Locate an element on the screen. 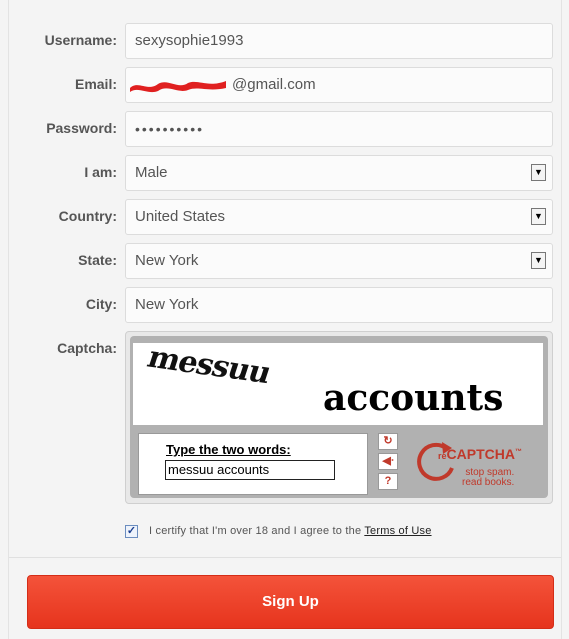 This screenshot has width=569, height=639. captcha-controls: ↻ ◀ᐧ ? is located at coordinates (389, 463).